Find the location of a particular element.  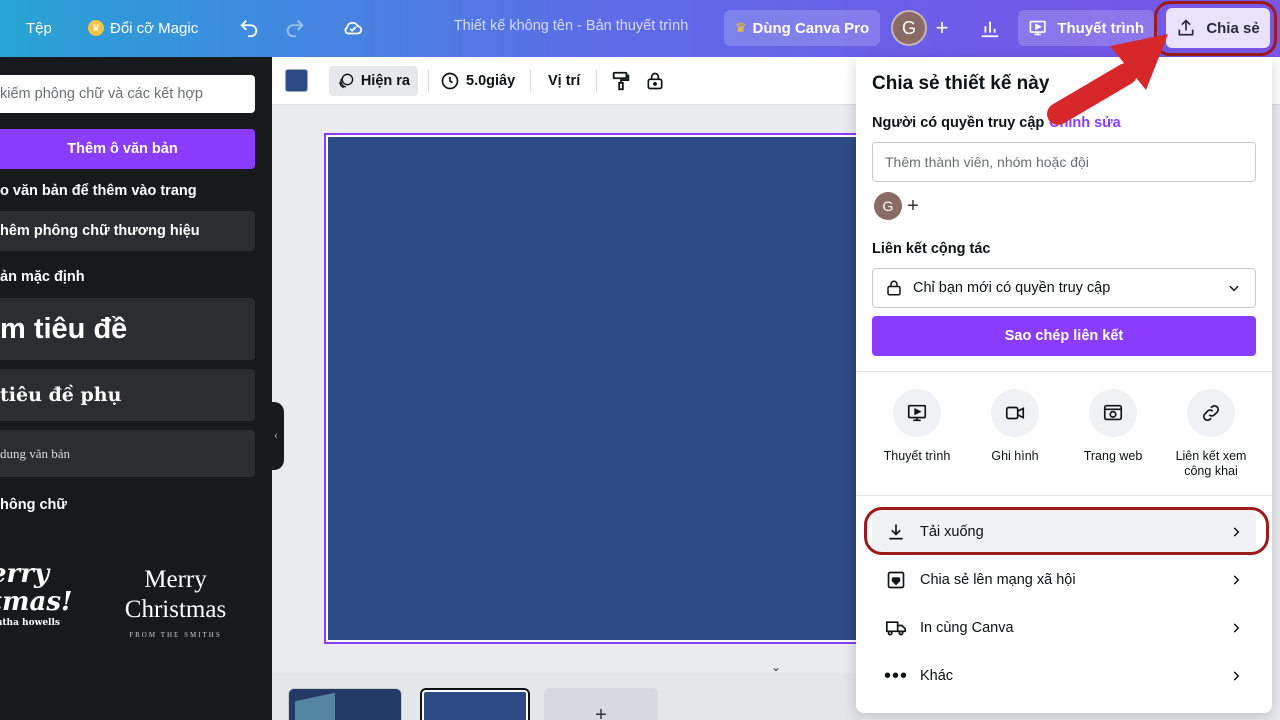

collapse-sidebar-handle: ‹ is located at coordinates (276, 436).